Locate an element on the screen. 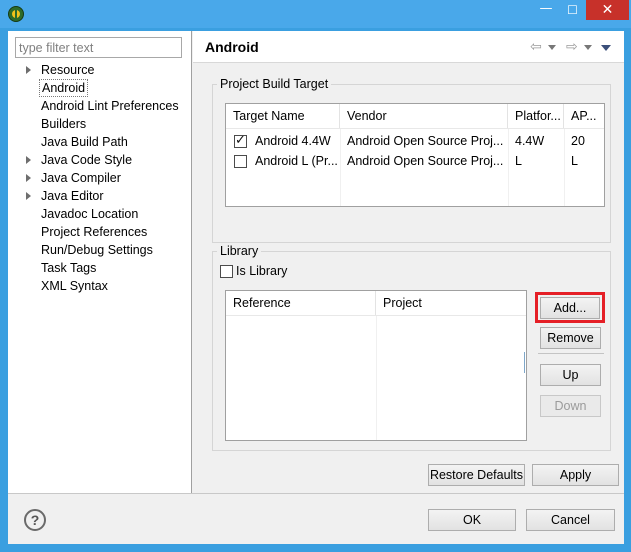 This screenshot has height=552, width=631. tree-item: Task Tags is located at coordinates (99, 268).